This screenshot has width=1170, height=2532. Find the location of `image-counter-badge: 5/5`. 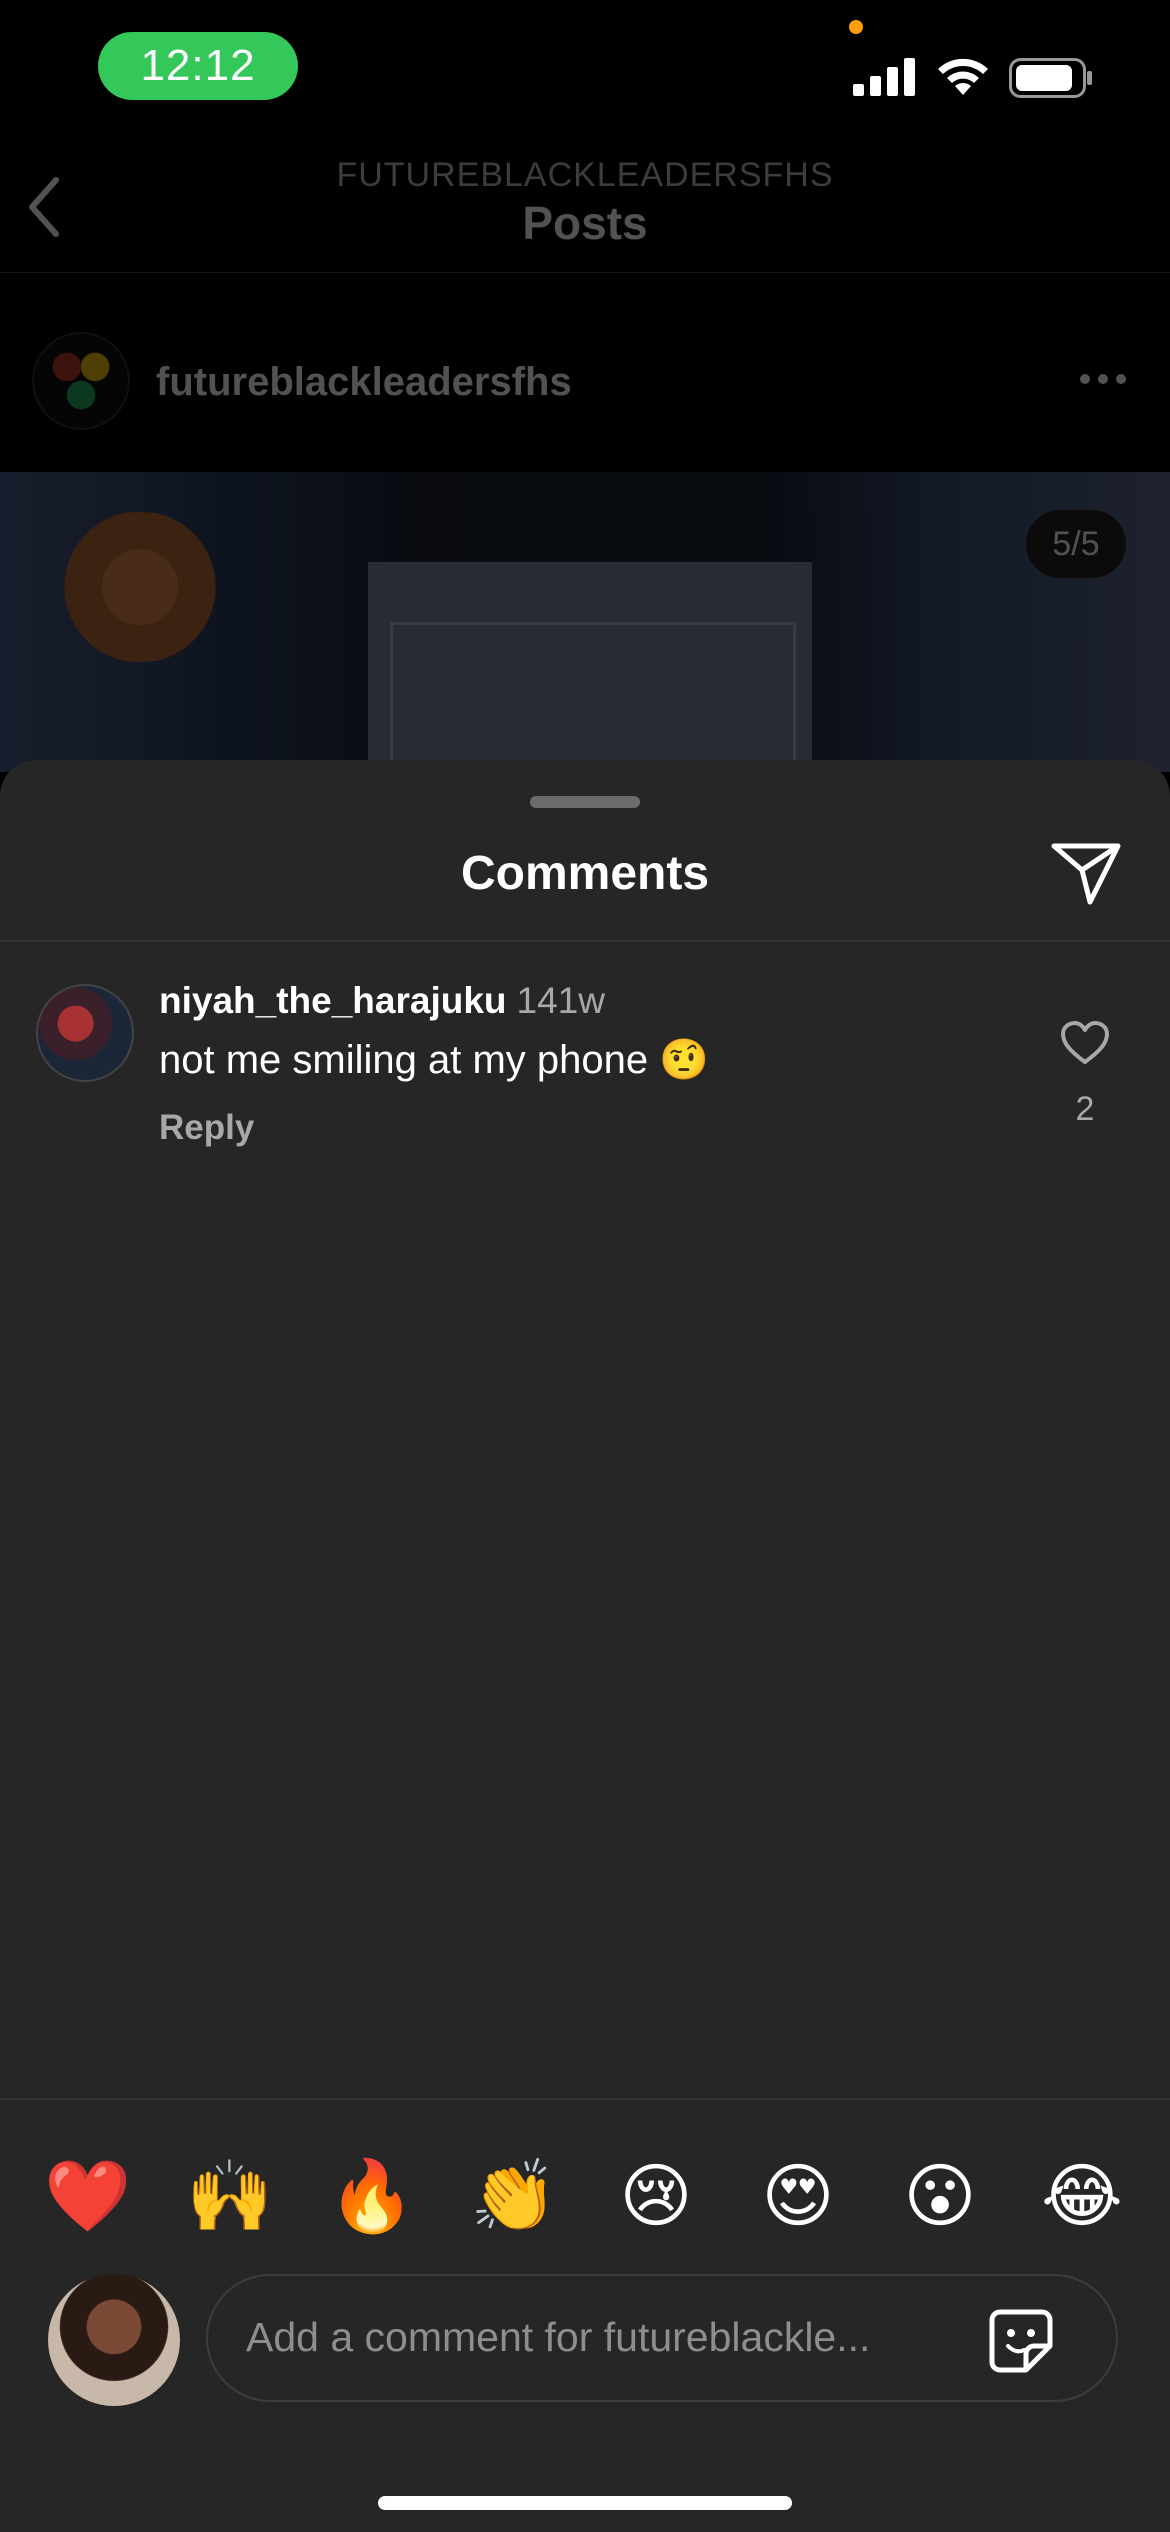

image-counter-badge: 5/5 is located at coordinates (1076, 544).